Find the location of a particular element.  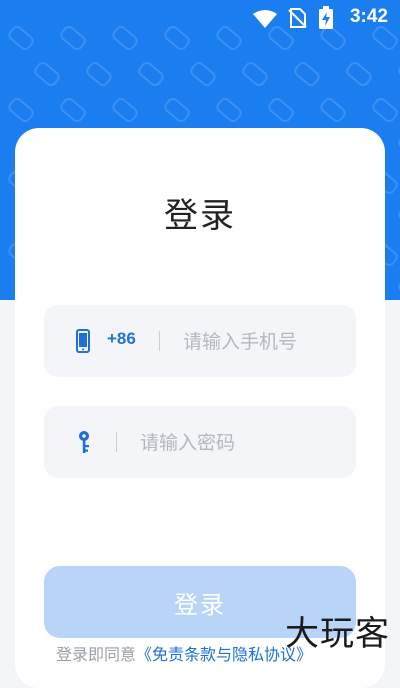

agreement-prefix: 登录即同意 is located at coordinates (96, 654).